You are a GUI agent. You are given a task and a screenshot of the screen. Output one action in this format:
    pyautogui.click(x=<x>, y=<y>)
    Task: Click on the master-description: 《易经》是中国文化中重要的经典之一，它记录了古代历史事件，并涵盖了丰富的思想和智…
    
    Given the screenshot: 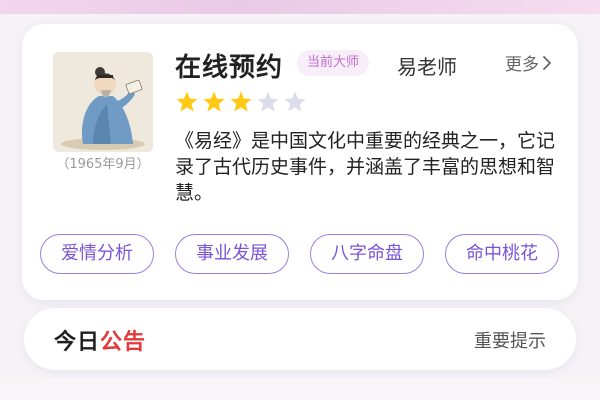 What is the action you would take?
    pyautogui.click(x=365, y=167)
    